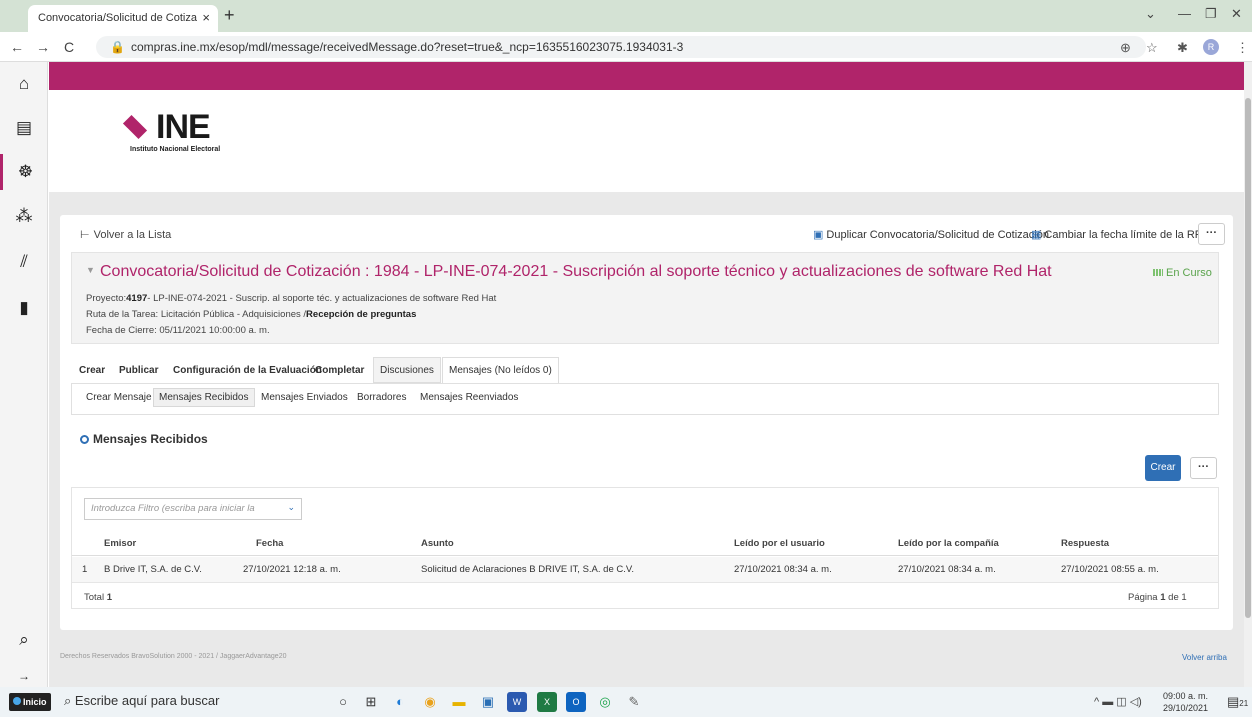 This screenshot has height=717, width=1252. What do you see at coordinates (500, 370) in the screenshot?
I see `tab-mensajes: Mensajes (No leídos 0)` at bounding box center [500, 370].